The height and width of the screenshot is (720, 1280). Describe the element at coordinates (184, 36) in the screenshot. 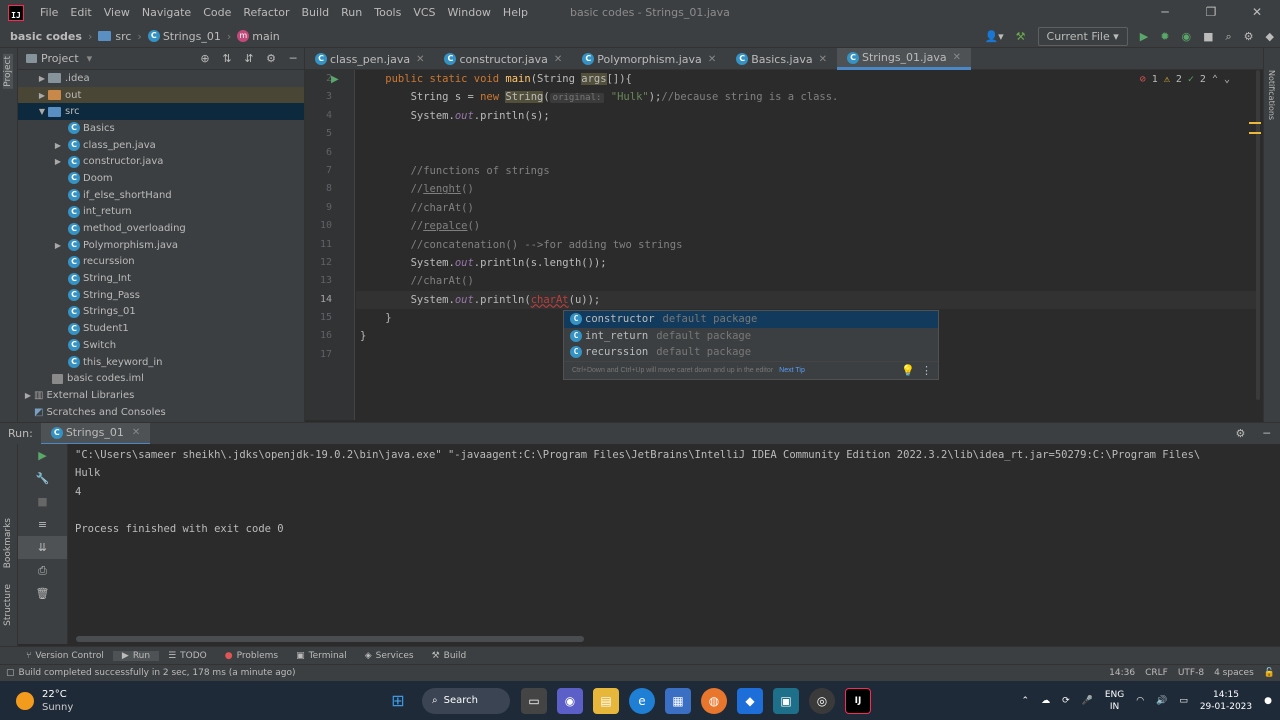

I see `breadcrumb-file: C Strings_01` at that location.